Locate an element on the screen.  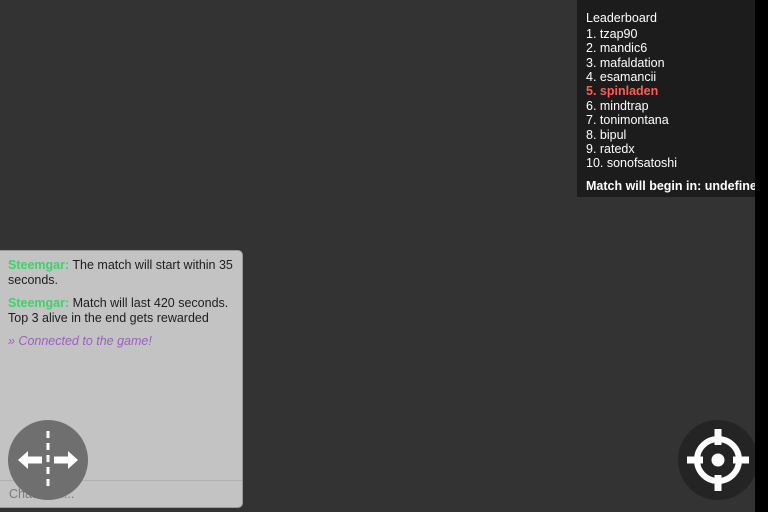
crosshair-target-button is located at coordinates (716, 460).